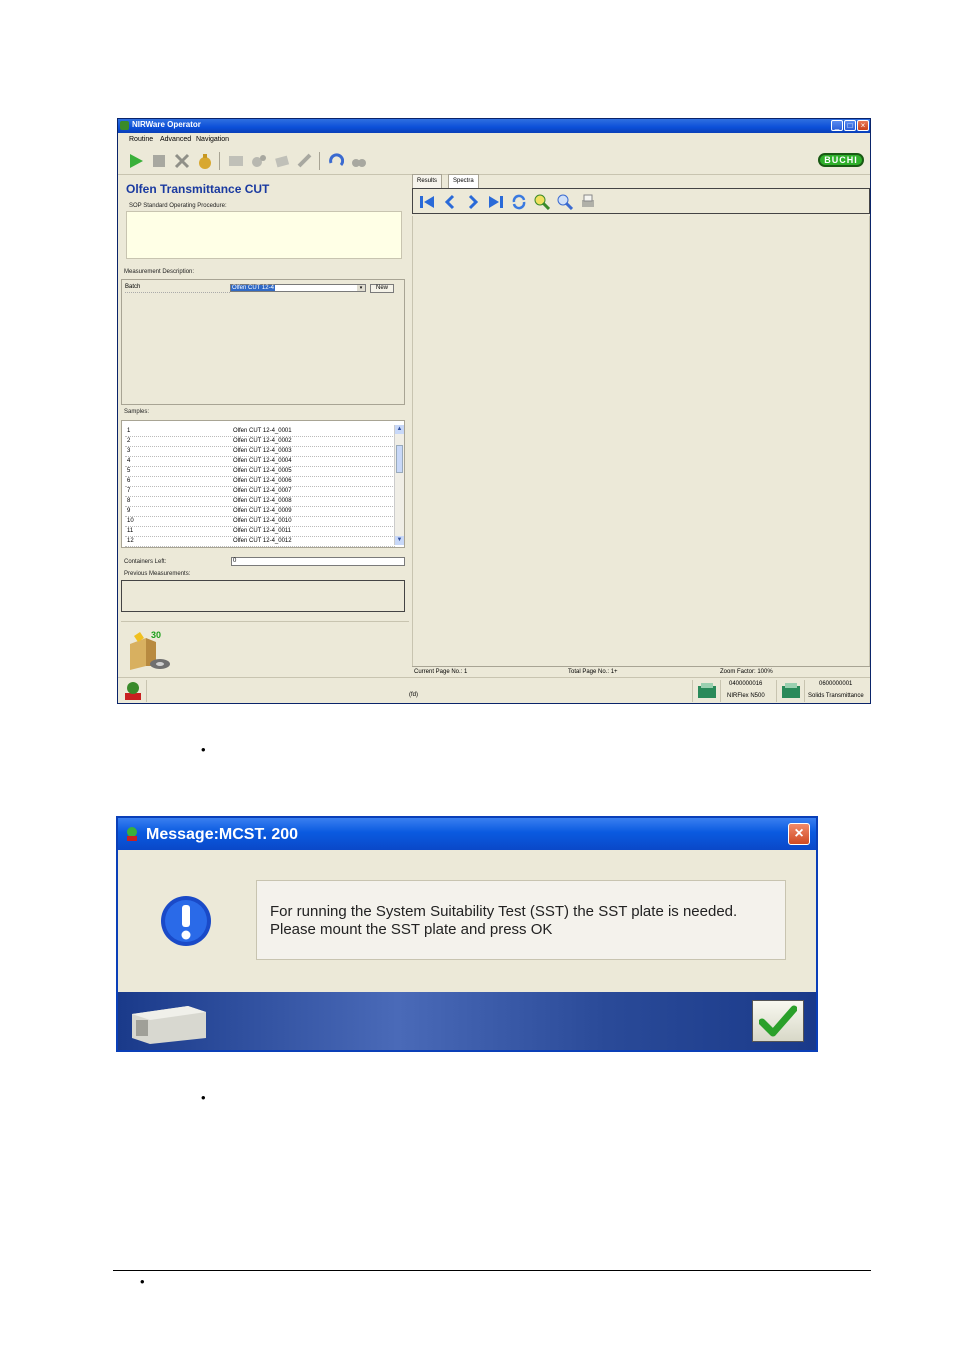  What do you see at coordinates (841, 160) in the screenshot?
I see `buchi-logo: BUCHI` at bounding box center [841, 160].